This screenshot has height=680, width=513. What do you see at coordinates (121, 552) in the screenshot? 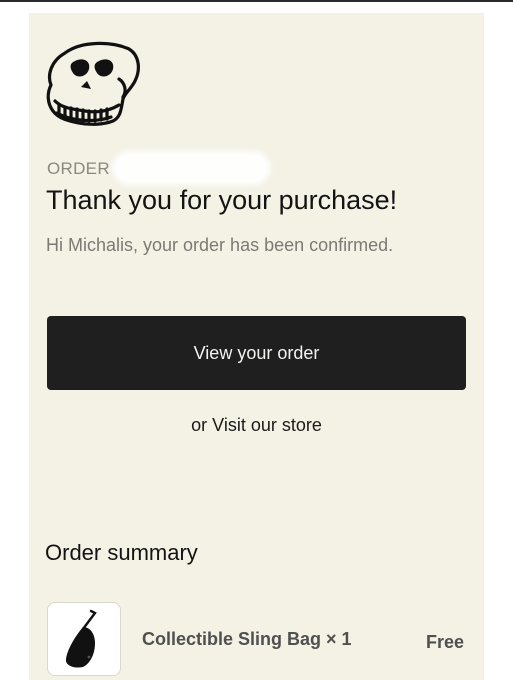
I see `order-summary-heading: Order summary` at bounding box center [121, 552].